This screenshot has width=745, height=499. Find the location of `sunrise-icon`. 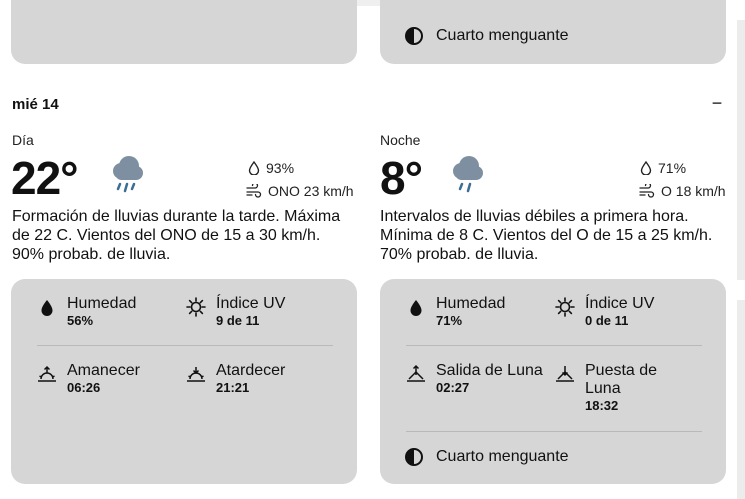

sunrise-icon is located at coordinates (47, 373).